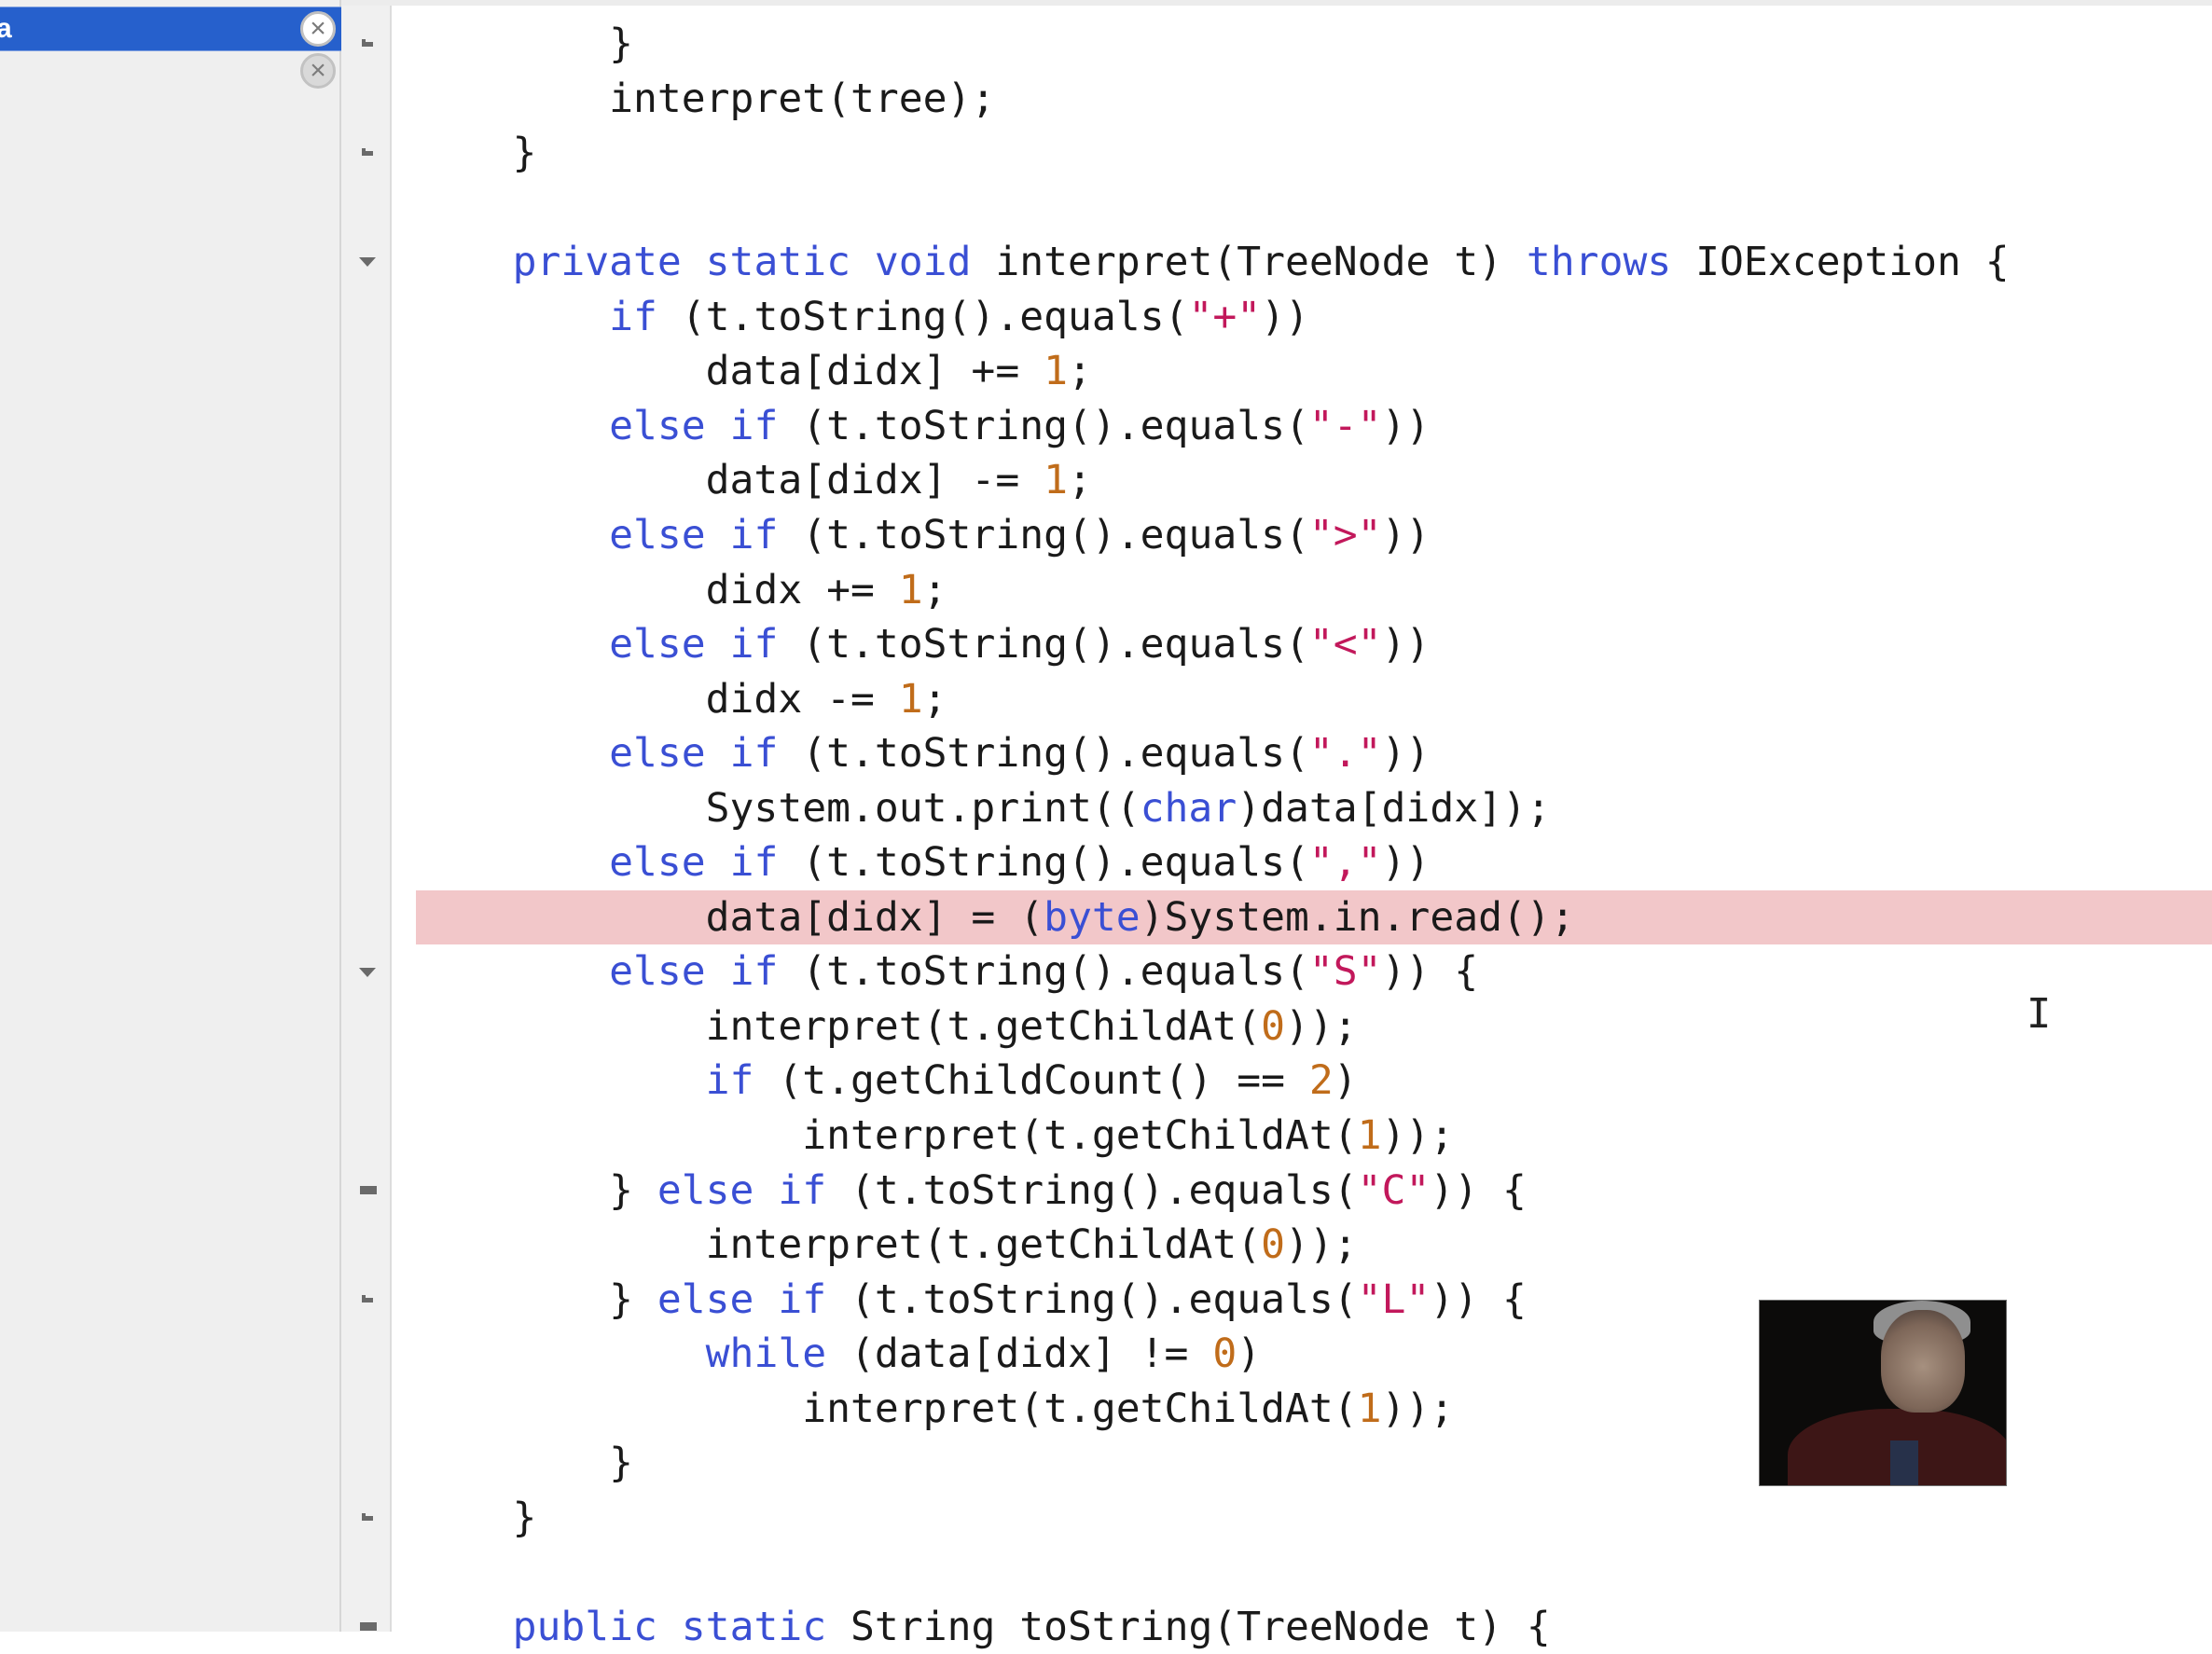 The width and height of the screenshot is (2212, 1654). I want to click on code-line: else if (t.toString().equals(">")), so click(1302, 536).